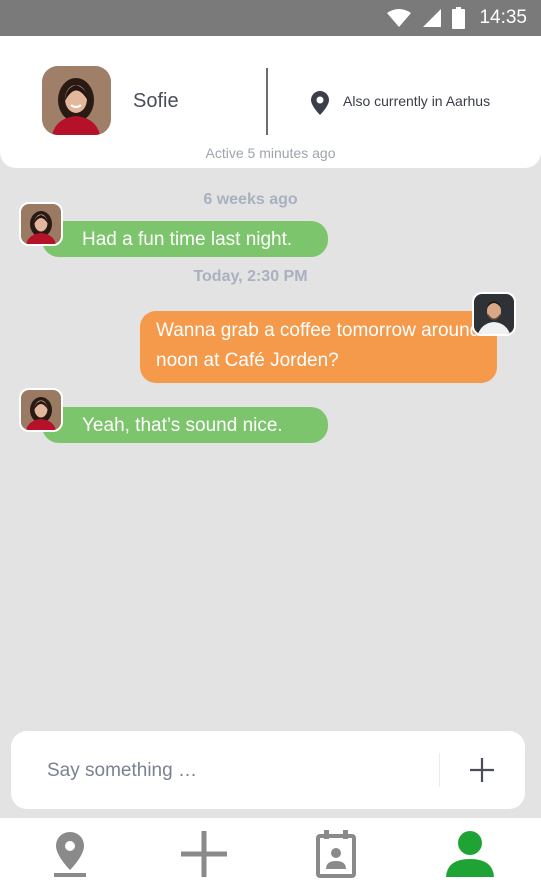  I want to click on nav-map-button, so click(70, 854).